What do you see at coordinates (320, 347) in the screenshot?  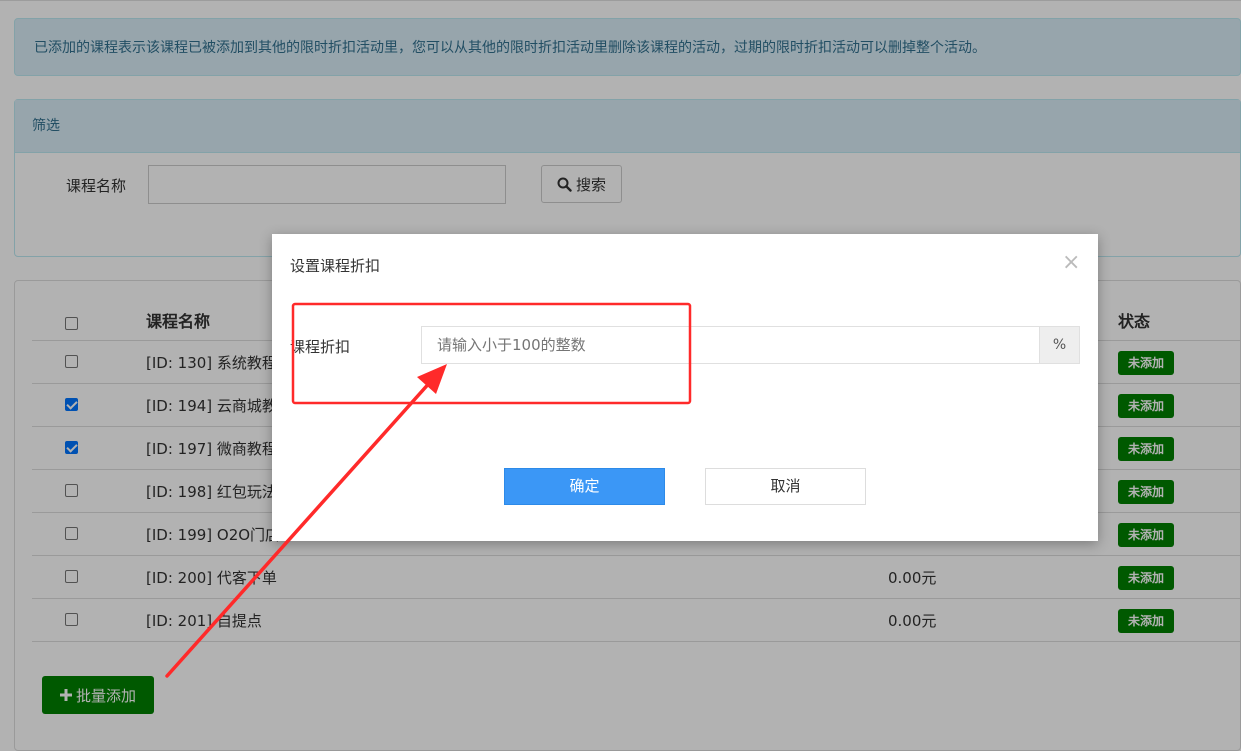 I see `discount-label: 课程折扣` at bounding box center [320, 347].